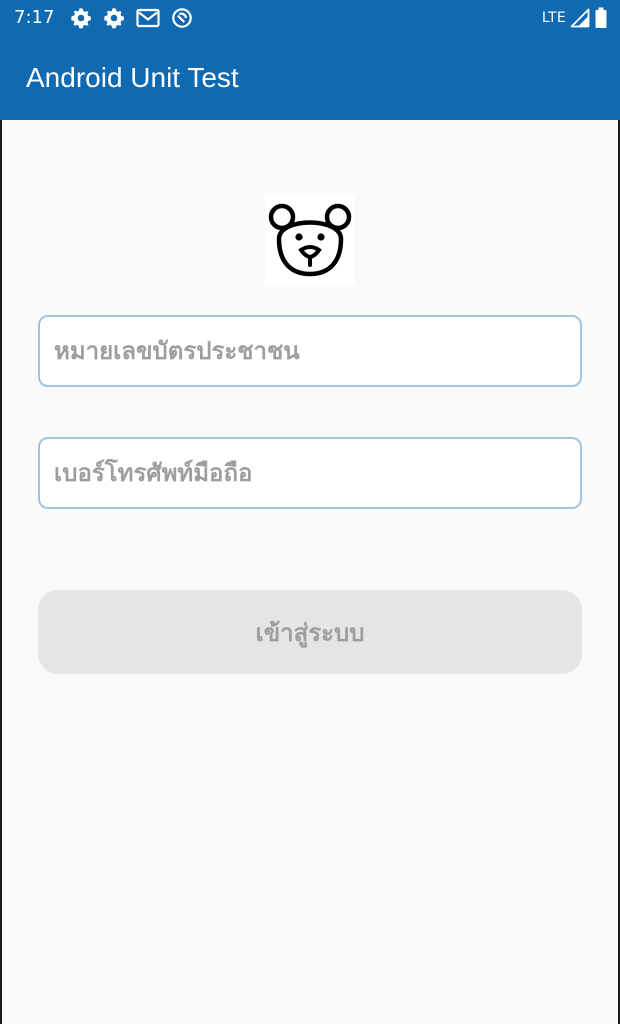 The image size is (620, 1024). Describe the element at coordinates (601, 18) in the screenshot. I see `battery-icon` at that location.